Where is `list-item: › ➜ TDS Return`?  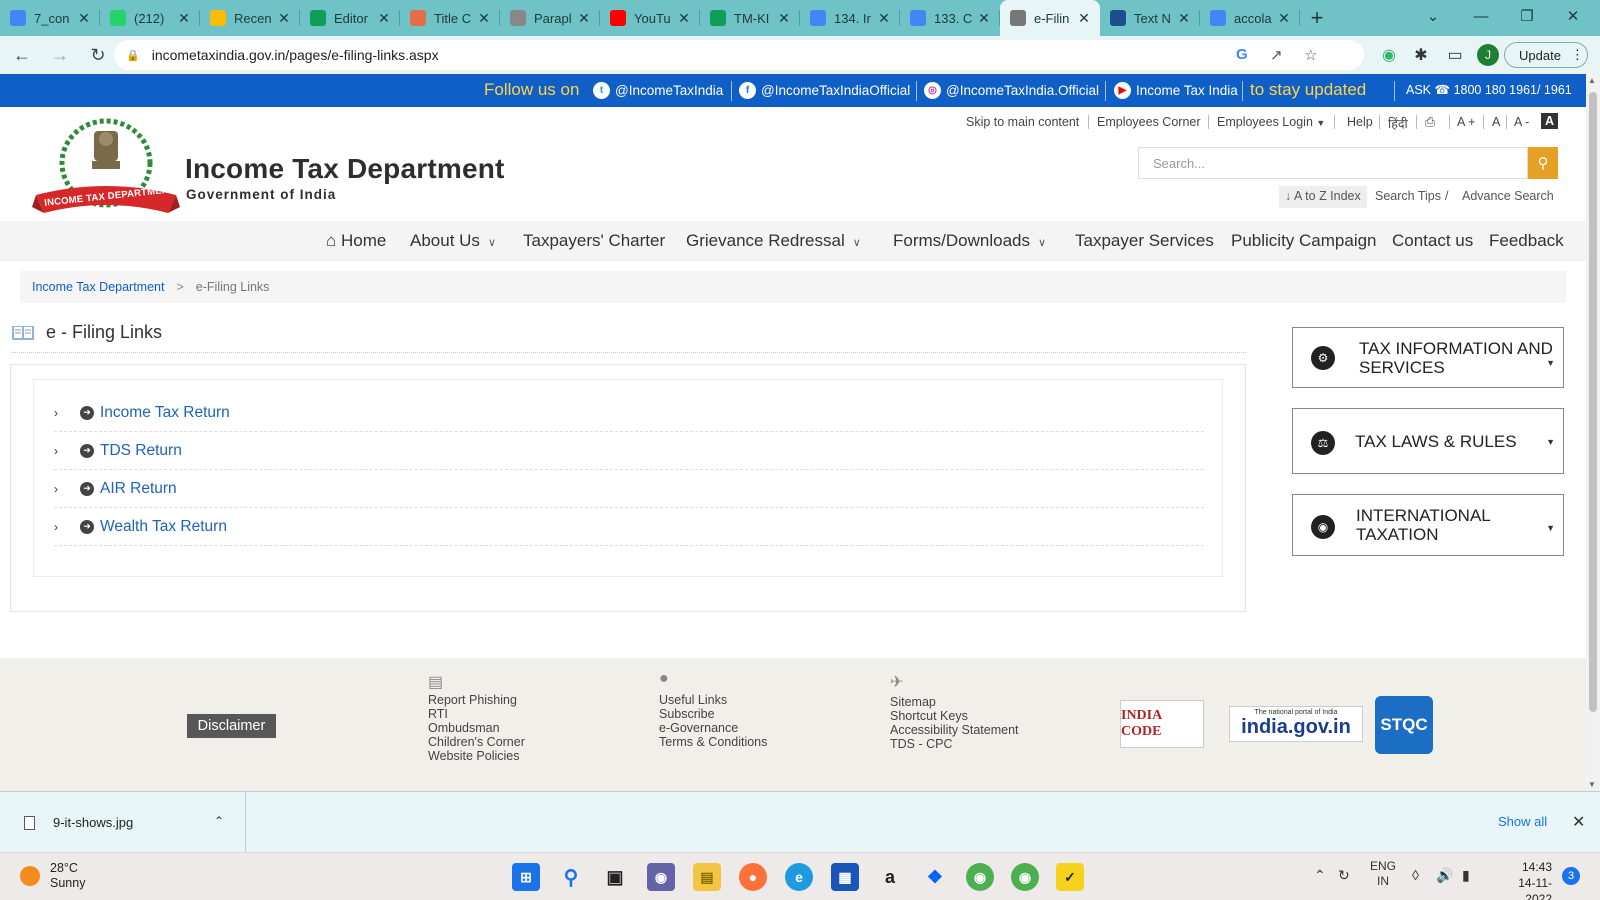 list-item: › ➜ TDS Return is located at coordinates (629, 451).